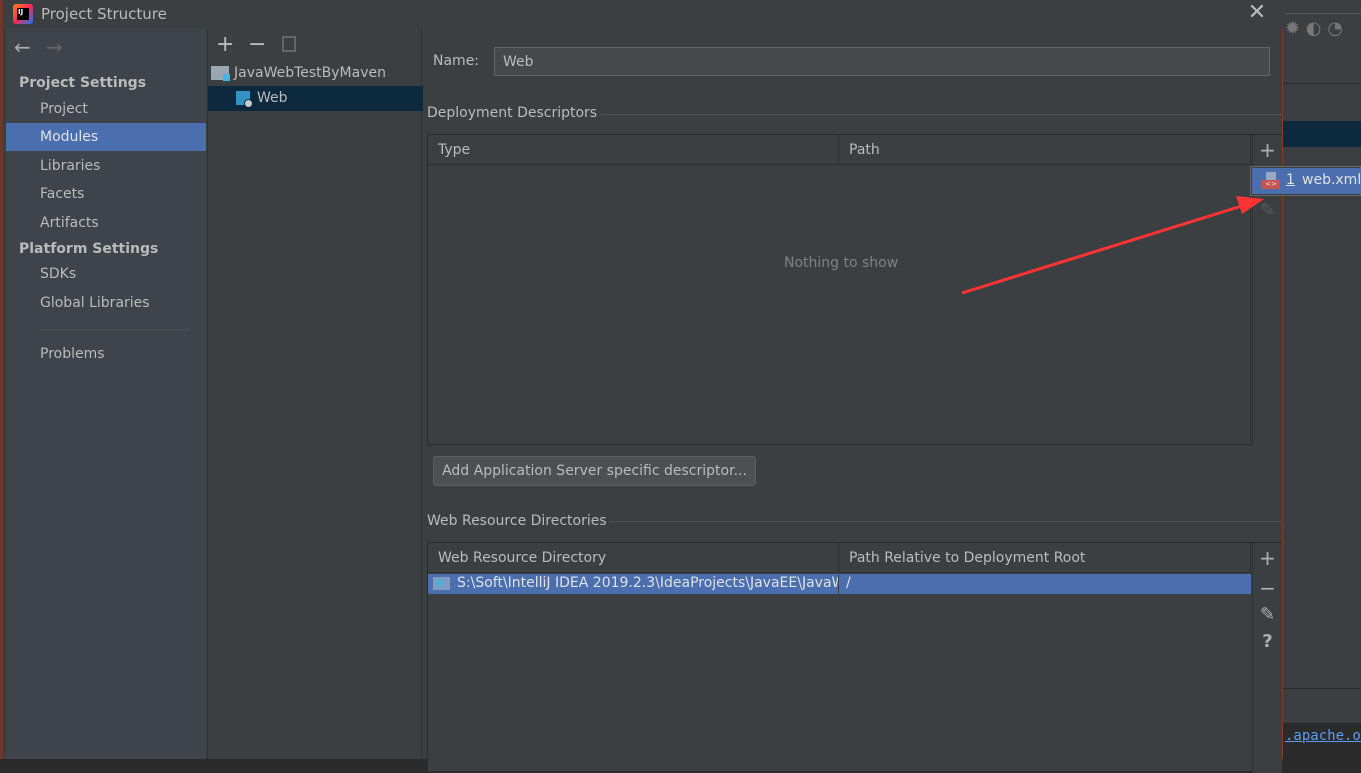 The width and height of the screenshot is (1361, 773). Describe the element at coordinates (272, 98) in the screenshot. I see `tree-item-label: Web` at that location.